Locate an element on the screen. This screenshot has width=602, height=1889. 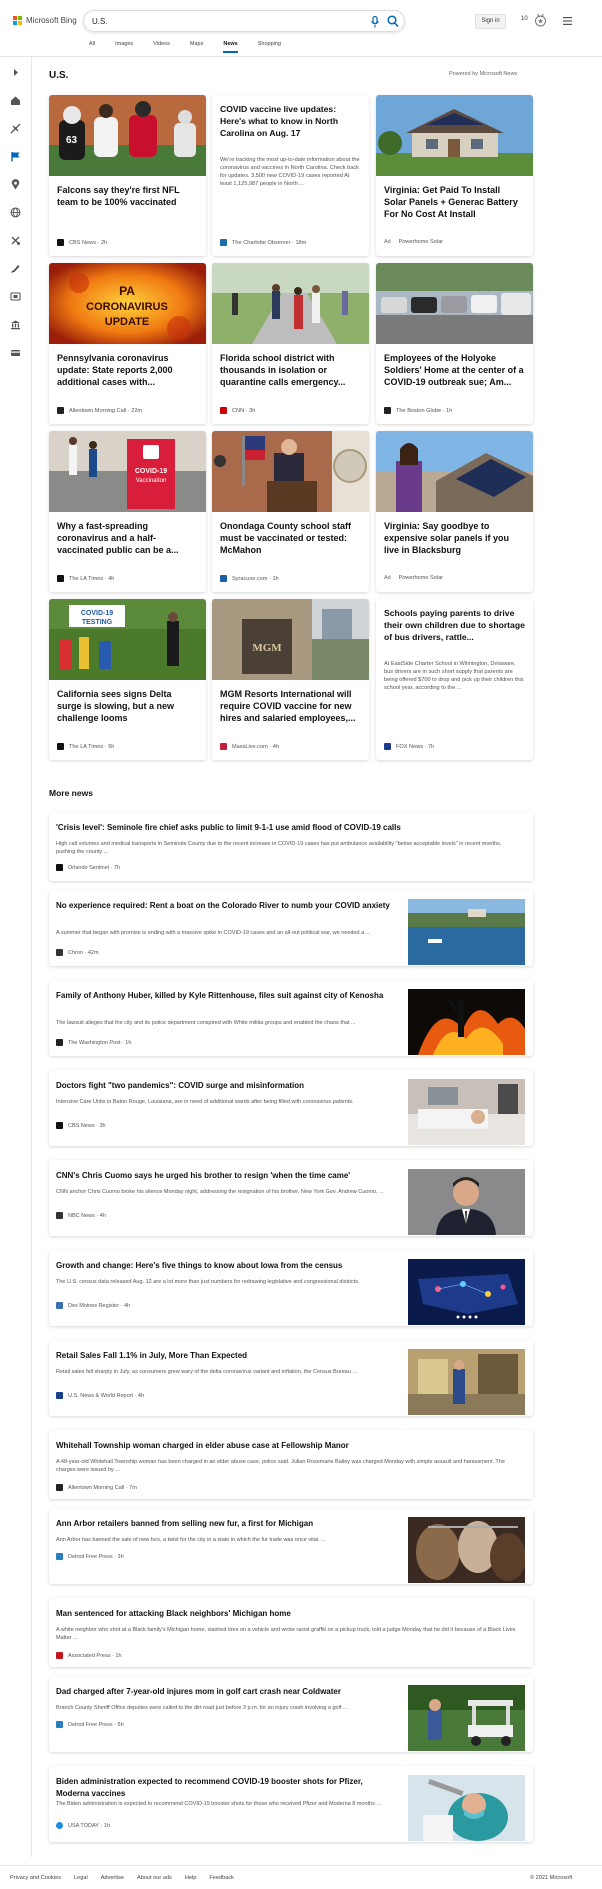
expand-icon is located at coordinates (15, 72).